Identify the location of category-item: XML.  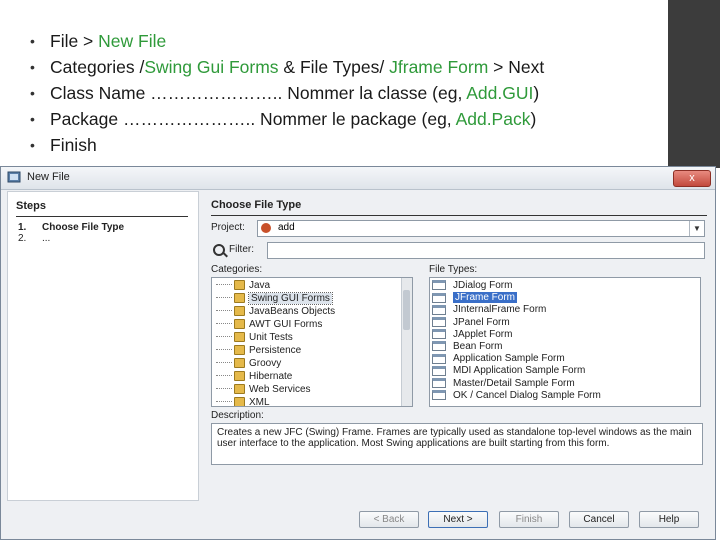
(243, 402).